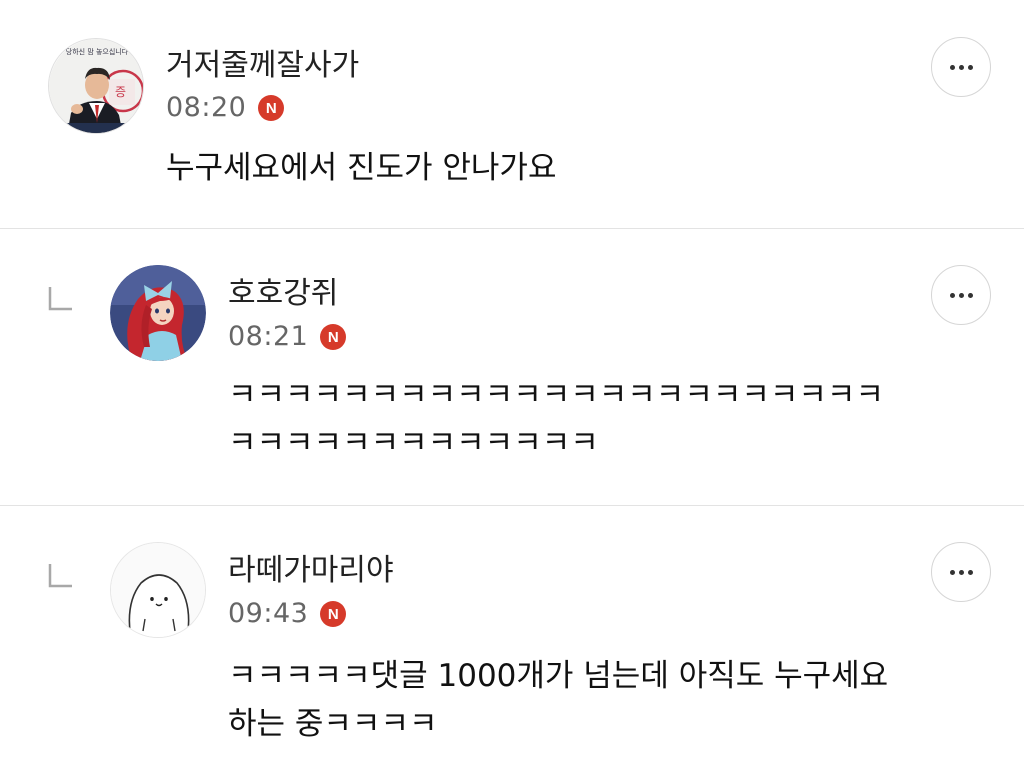 Image resolution: width=1024 pixels, height=774 pixels. Describe the element at coordinates (97, 52) in the screenshot. I see `avatar-caption: 당하신 맘 놓으십니다` at that location.